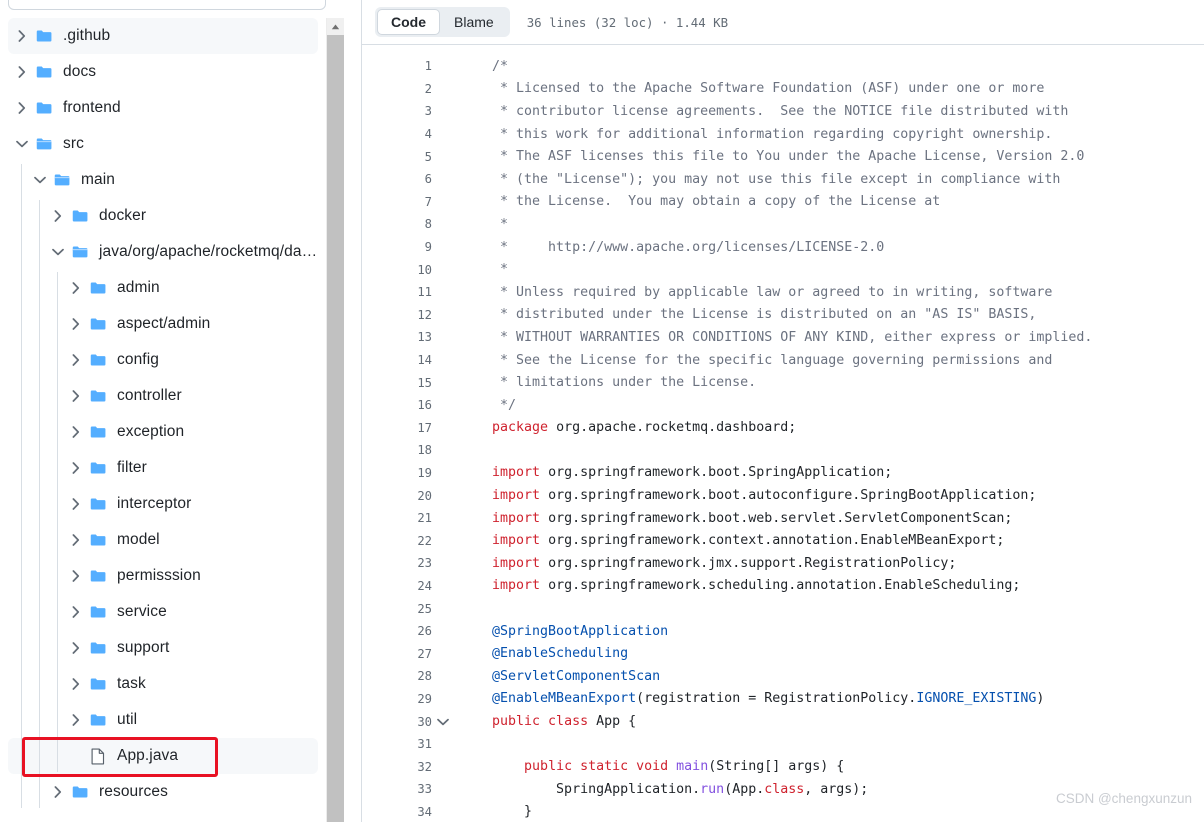  I want to click on code-fold-chevron-down-icon, so click(443, 722).